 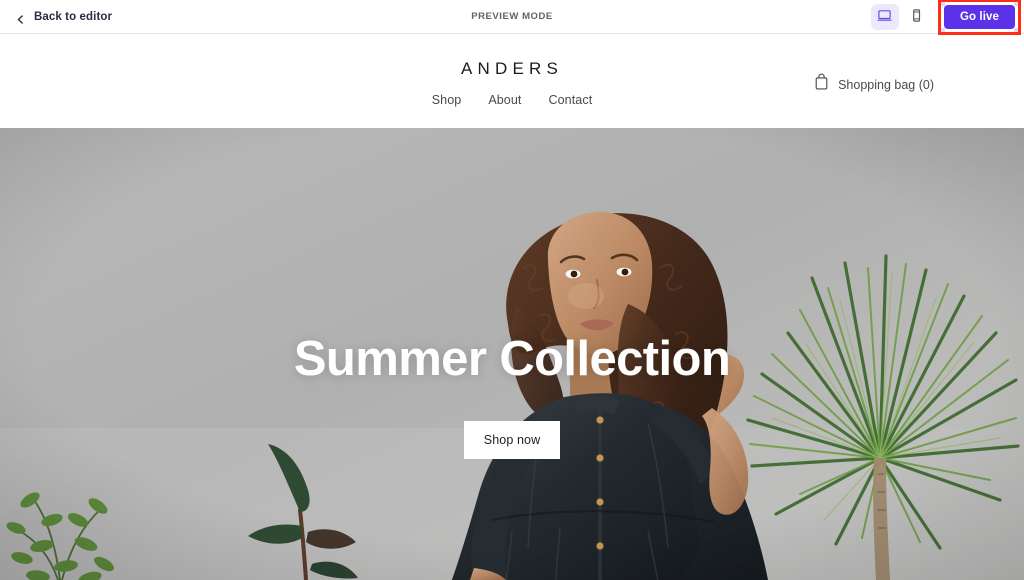 What do you see at coordinates (512, 440) in the screenshot?
I see `shop-now-button: Shop now` at bounding box center [512, 440].